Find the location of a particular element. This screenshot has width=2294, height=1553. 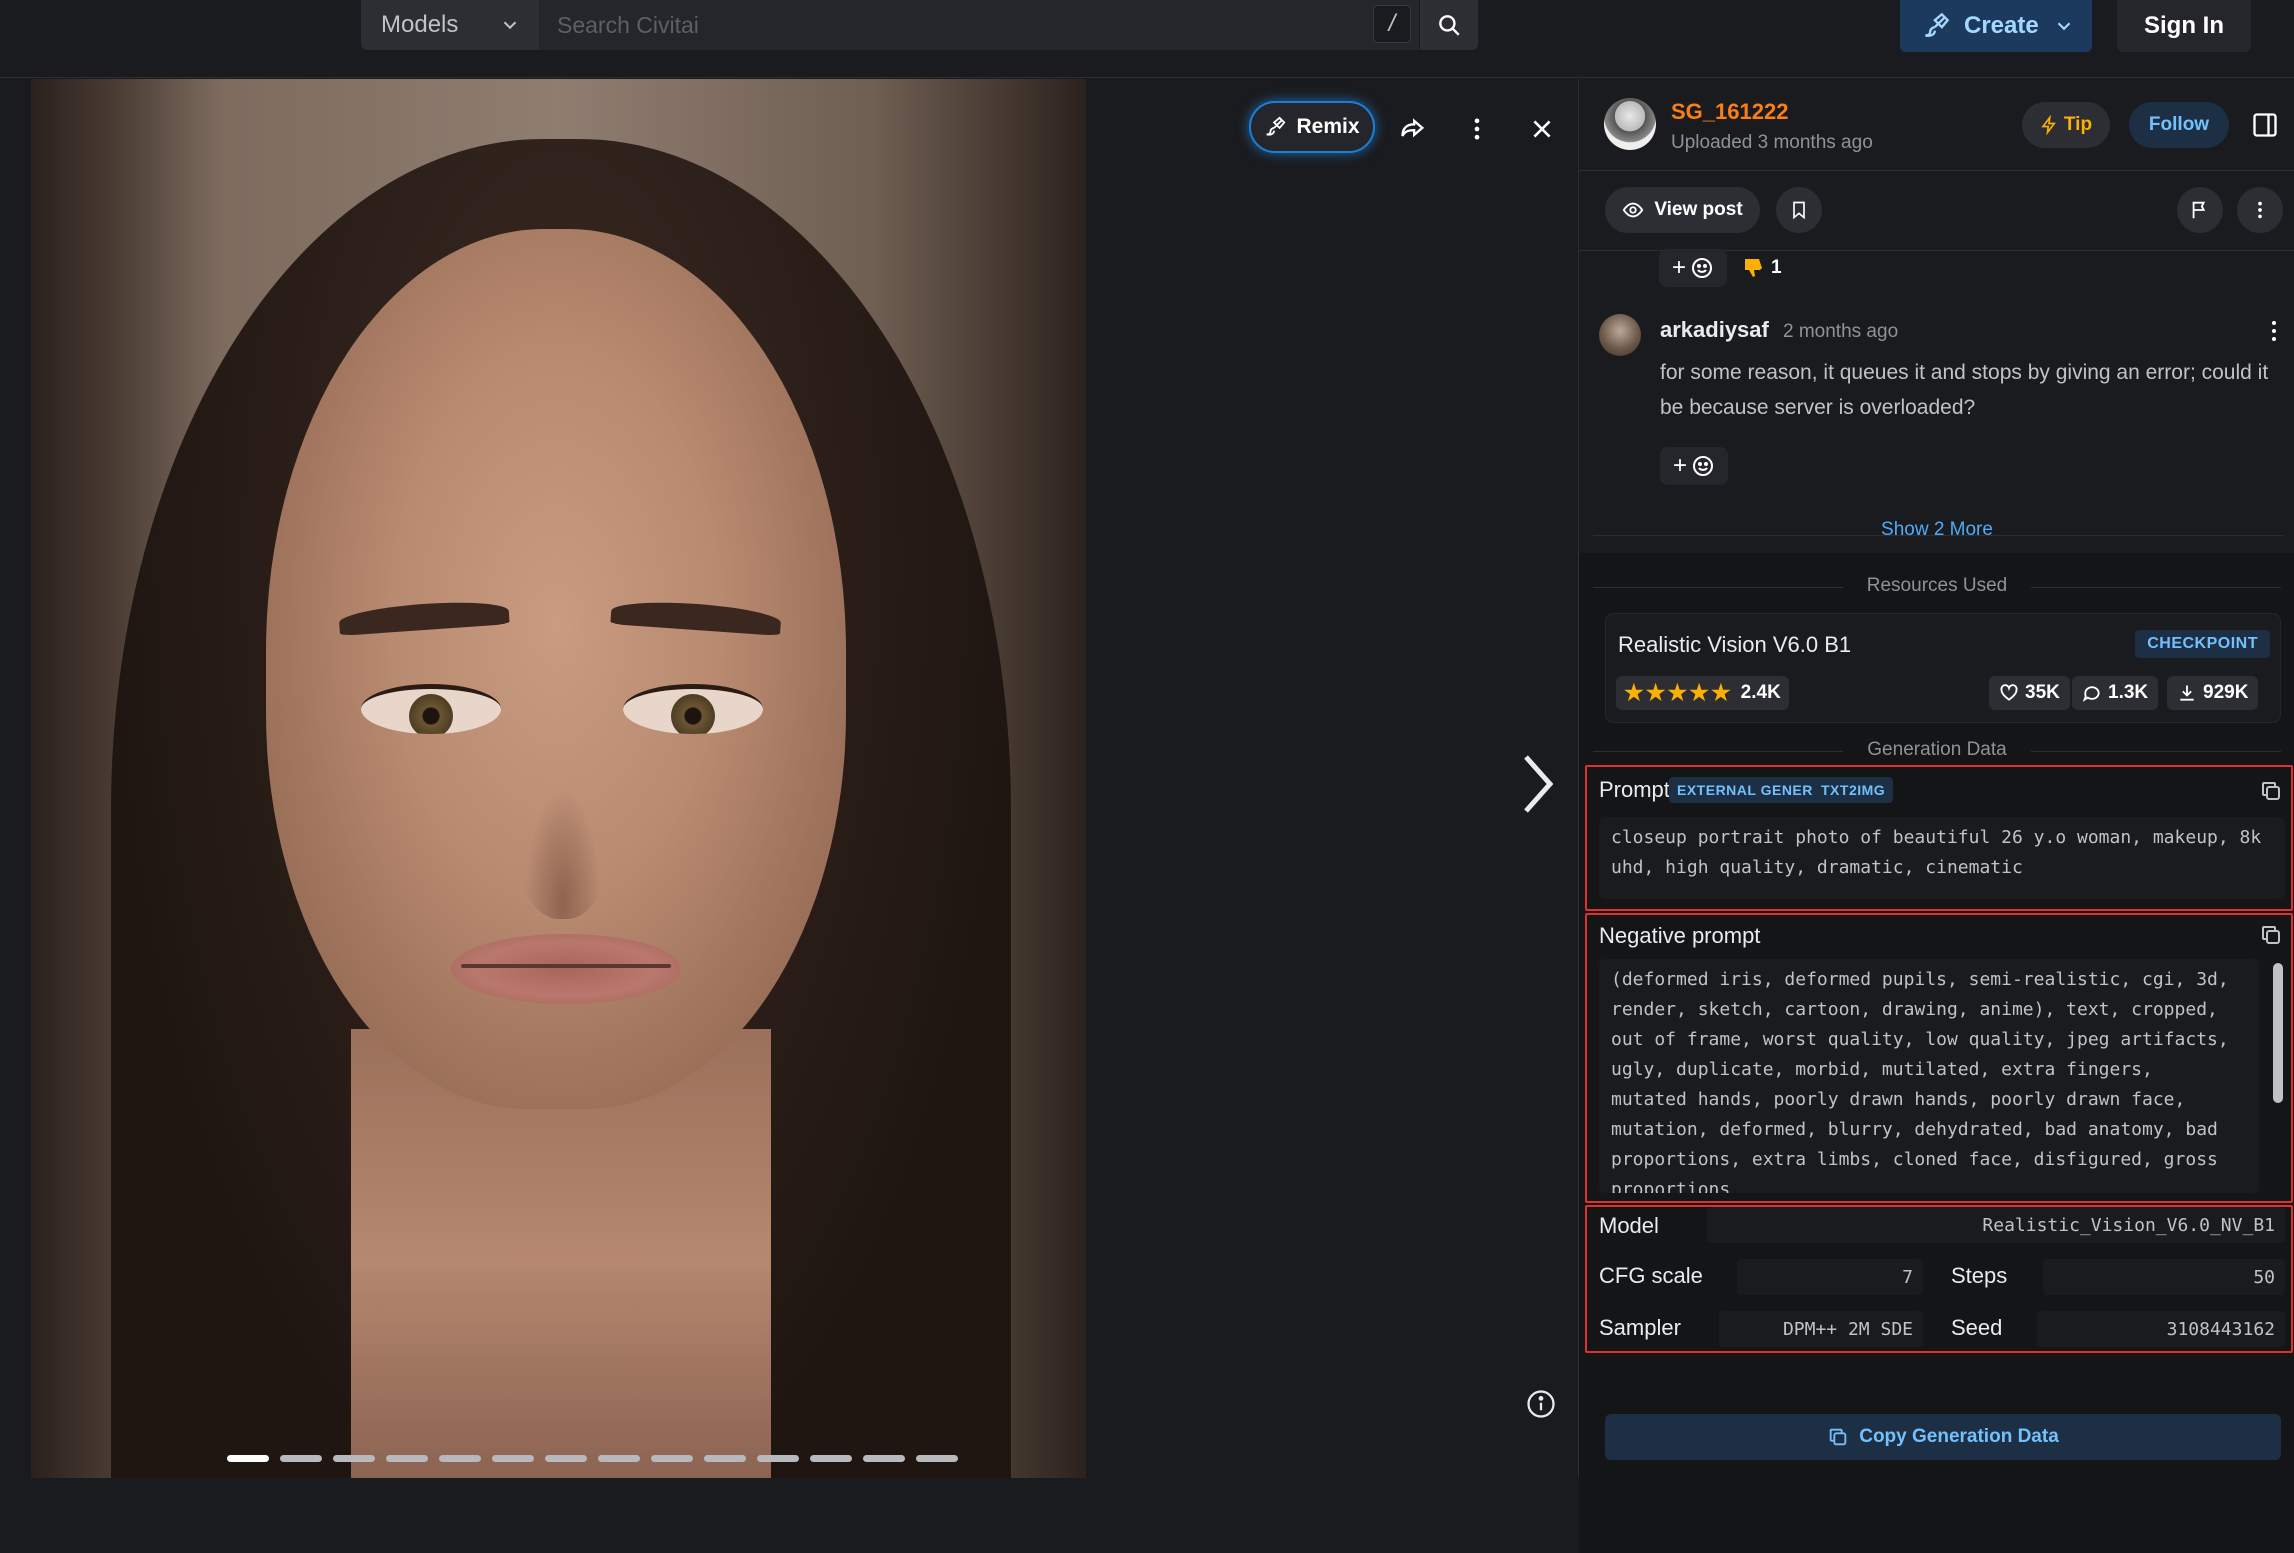

copy-generation-data-button: Copy Generation Data is located at coordinates (1943, 1437).